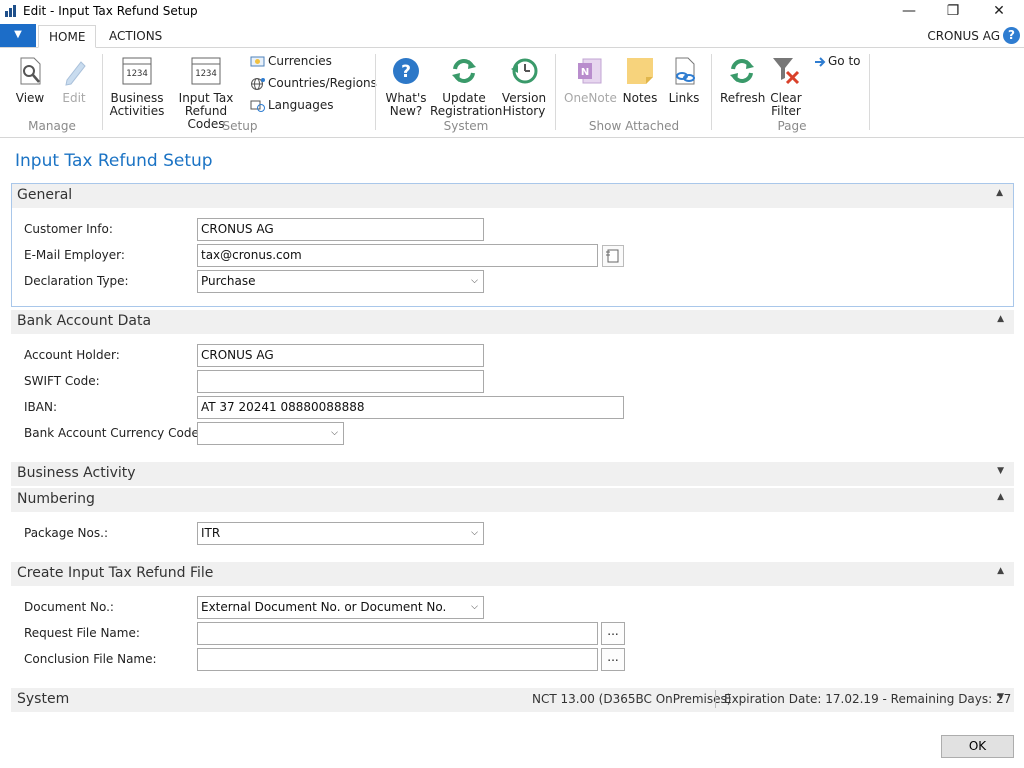 The height and width of the screenshot is (768, 1024). I want to click on section-header-general: General ▲, so click(512, 196).